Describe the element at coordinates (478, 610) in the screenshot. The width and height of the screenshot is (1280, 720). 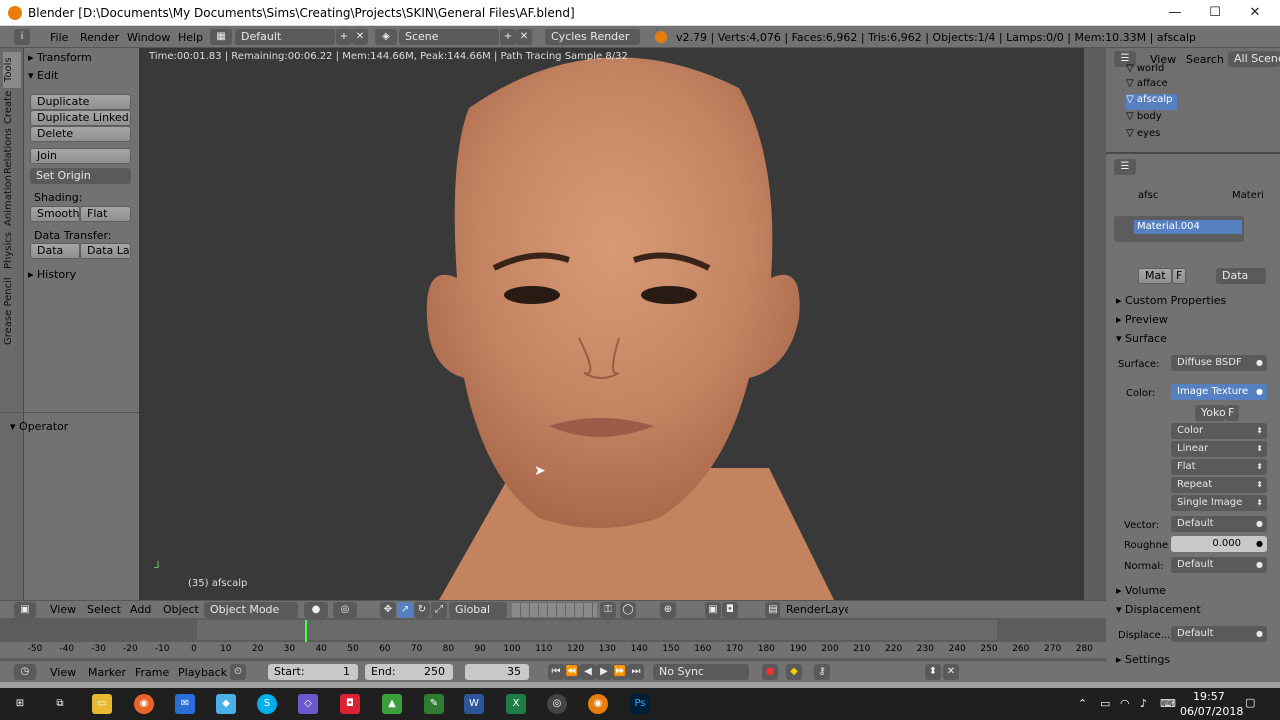
I see `orientation-dropdown: Global` at that location.